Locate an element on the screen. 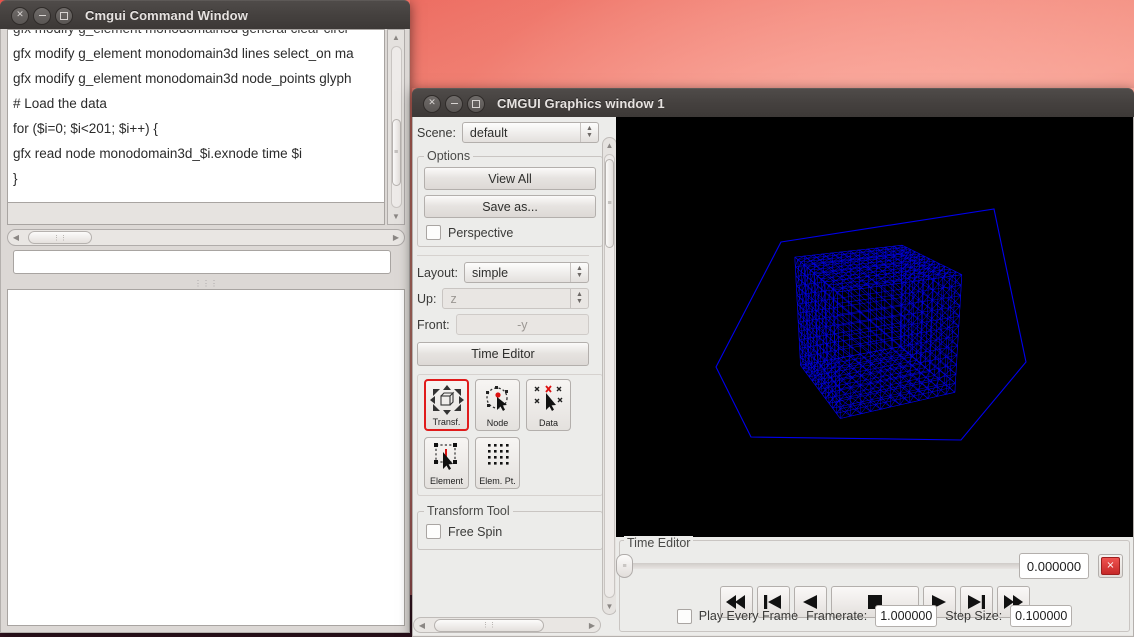  command-output-horizontal-scrollbar: ◀ ⋮⋮ ▶ is located at coordinates (206, 237).